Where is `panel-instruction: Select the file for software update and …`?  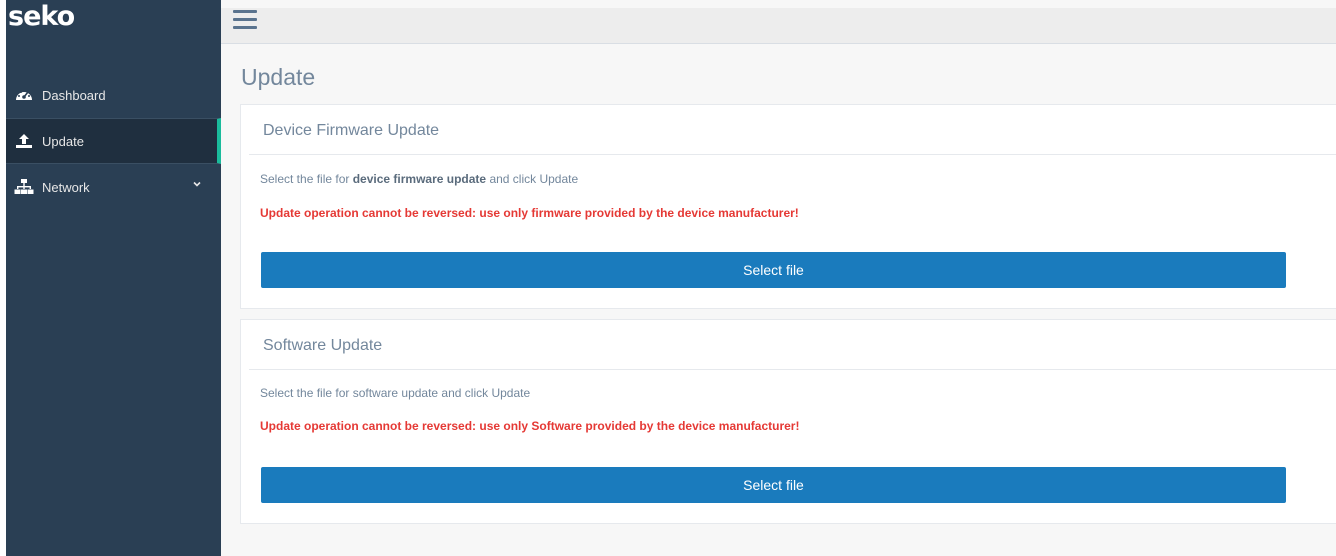 panel-instruction: Select the file for software update and … is located at coordinates (395, 393).